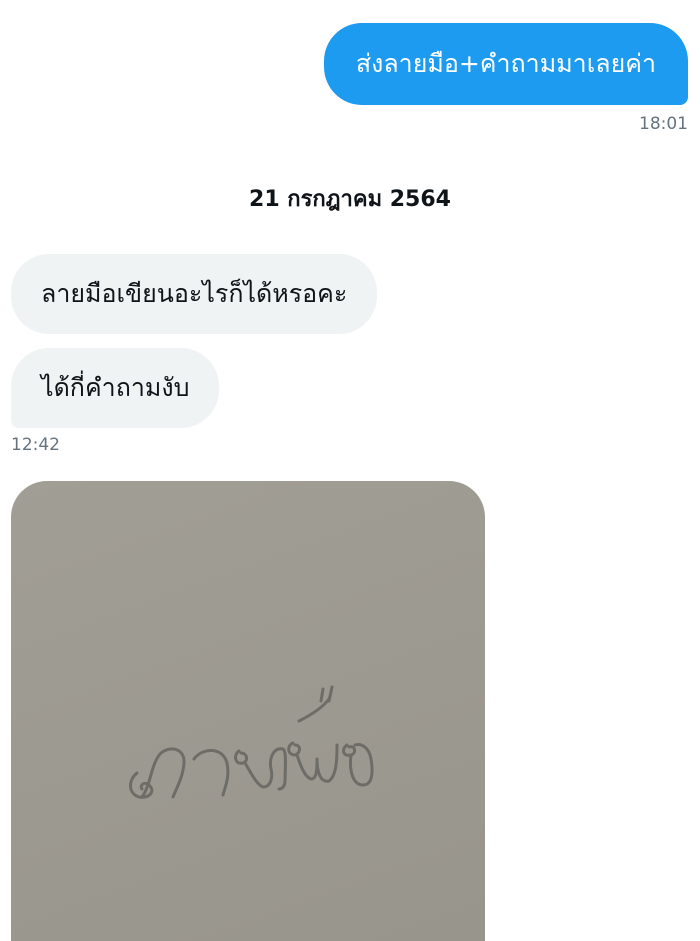  What do you see at coordinates (35, 445) in the screenshot?
I see `incoming-message-time: 12:42` at bounding box center [35, 445].